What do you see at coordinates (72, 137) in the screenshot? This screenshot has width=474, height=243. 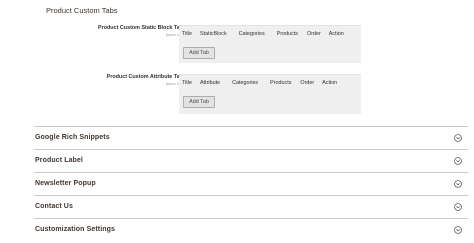 I see `accordion-label: Google Rich Snippets` at bounding box center [72, 137].